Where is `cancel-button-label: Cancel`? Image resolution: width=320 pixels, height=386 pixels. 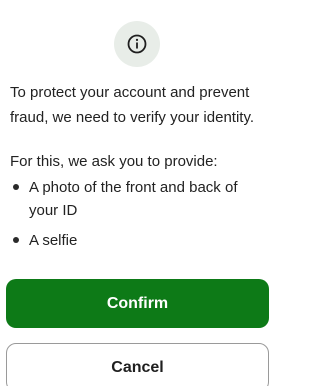 cancel-button-label: Cancel is located at coordinates (137, 367).